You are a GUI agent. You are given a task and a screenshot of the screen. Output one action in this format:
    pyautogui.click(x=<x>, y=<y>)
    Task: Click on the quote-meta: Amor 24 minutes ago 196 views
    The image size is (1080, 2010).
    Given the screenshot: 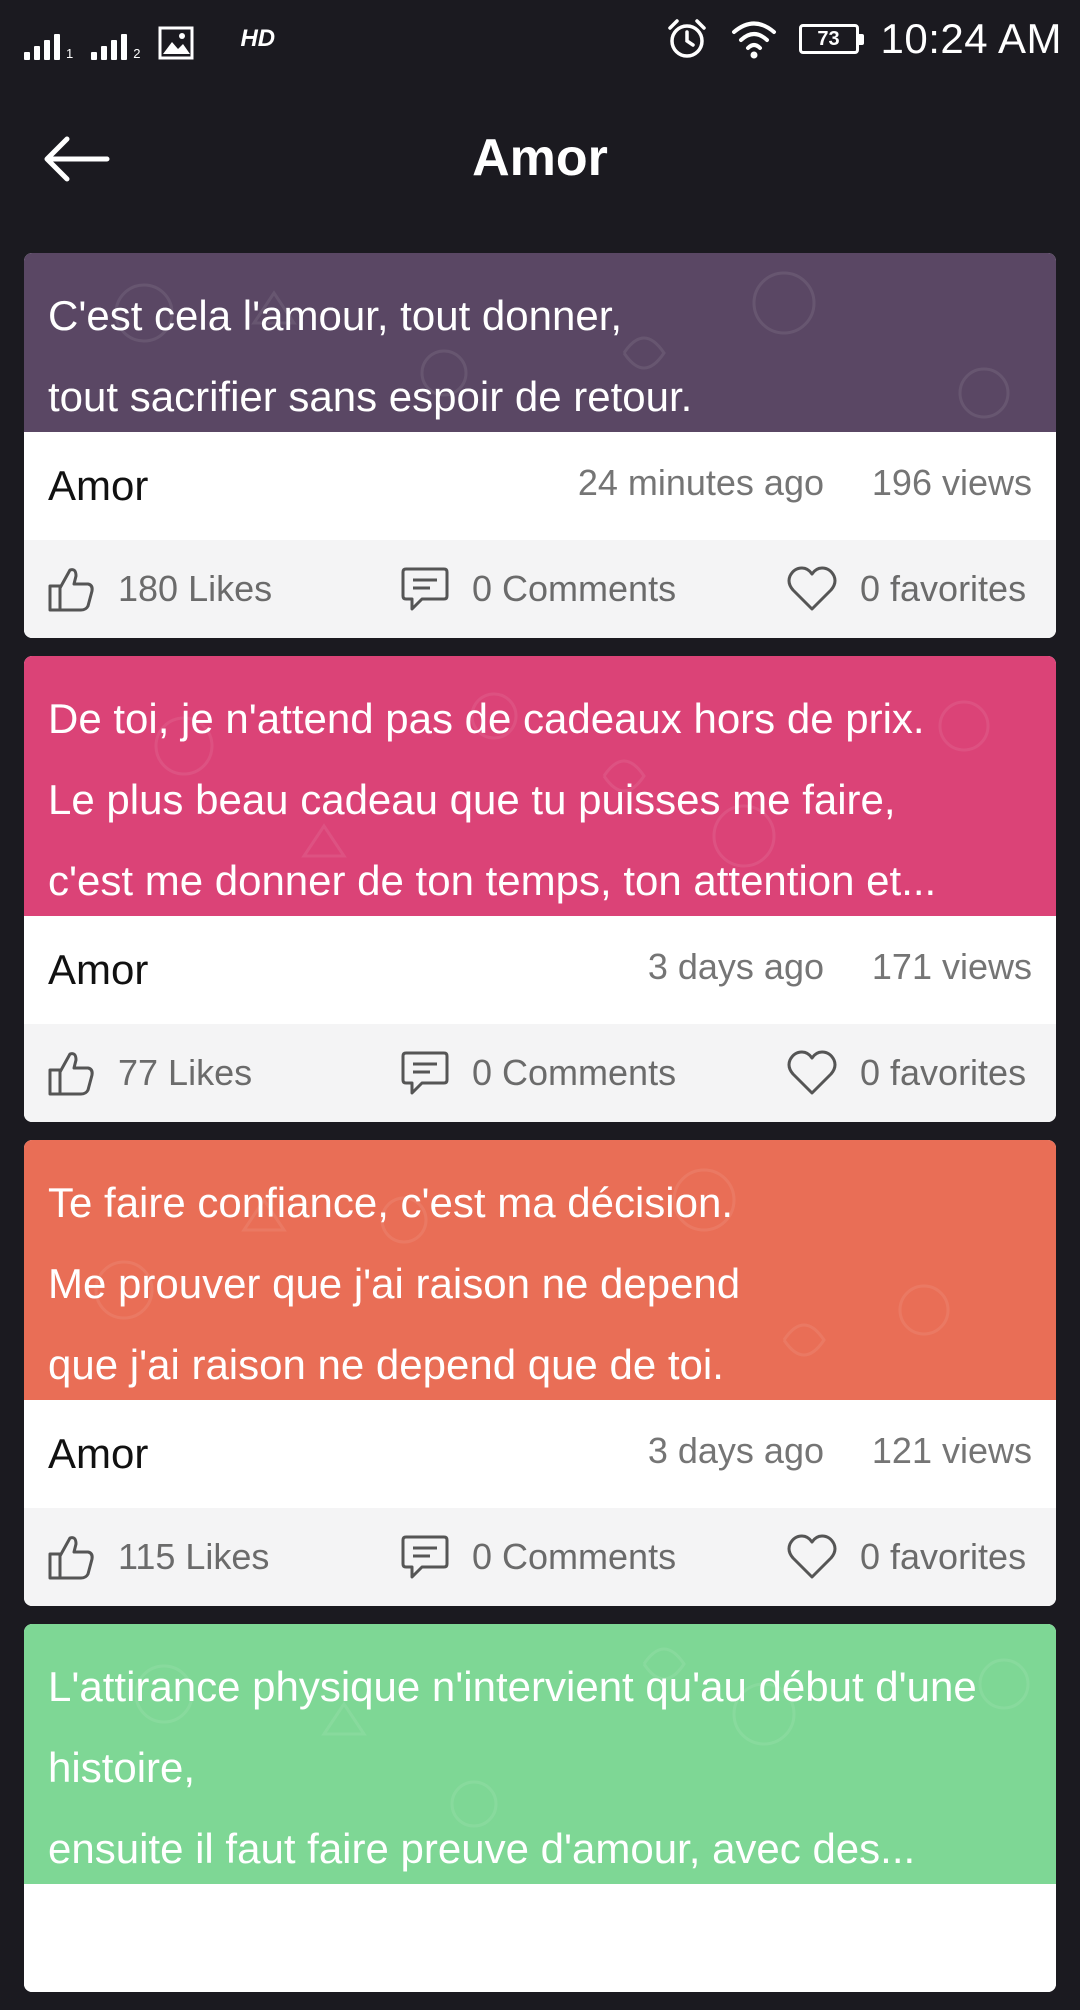 What is the action you would take?
    pyautogui.click(x=540, y=486)
    